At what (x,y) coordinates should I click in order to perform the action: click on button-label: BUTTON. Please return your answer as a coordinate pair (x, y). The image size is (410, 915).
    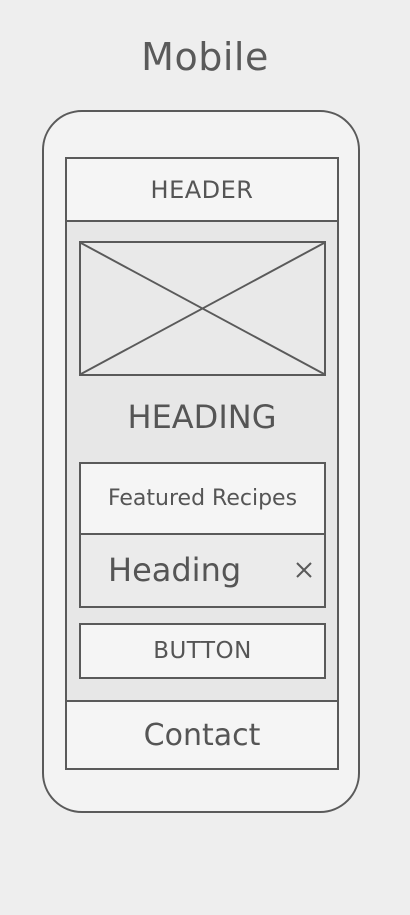
    Looking at the image, I should click on (202, 651).